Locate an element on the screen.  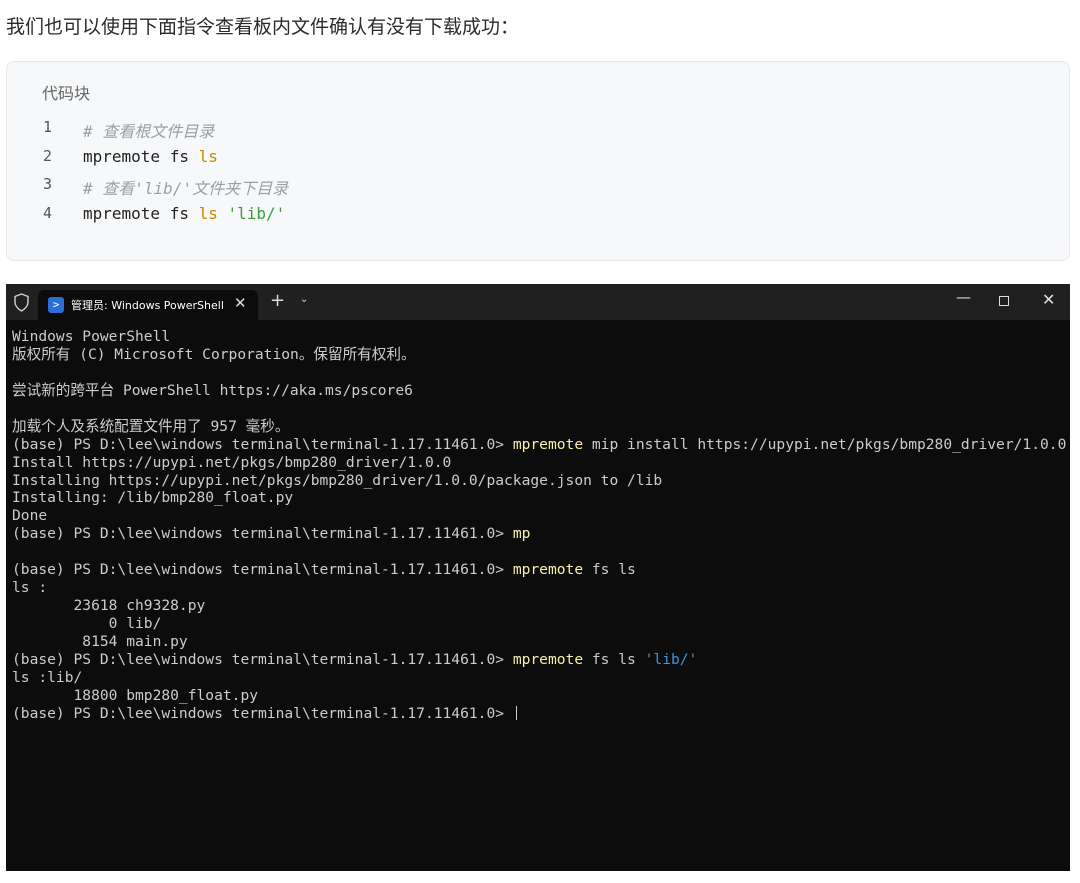
terminal-text: Done is located at coordinates (30, 516).